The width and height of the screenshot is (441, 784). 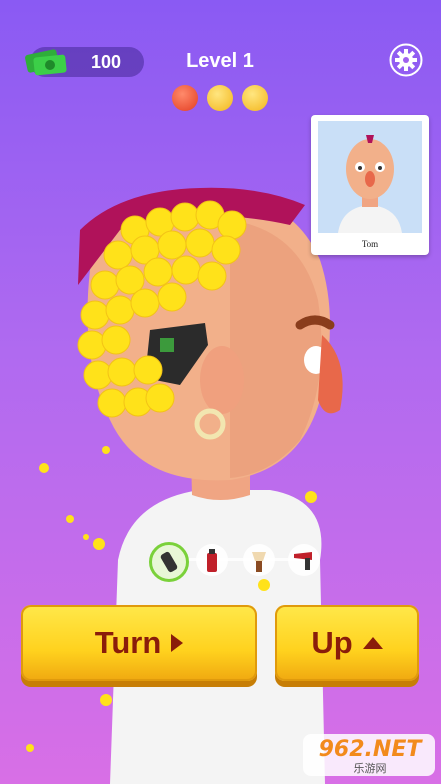 I want to click on turn-button: Turn, so click(x=139, y=643).